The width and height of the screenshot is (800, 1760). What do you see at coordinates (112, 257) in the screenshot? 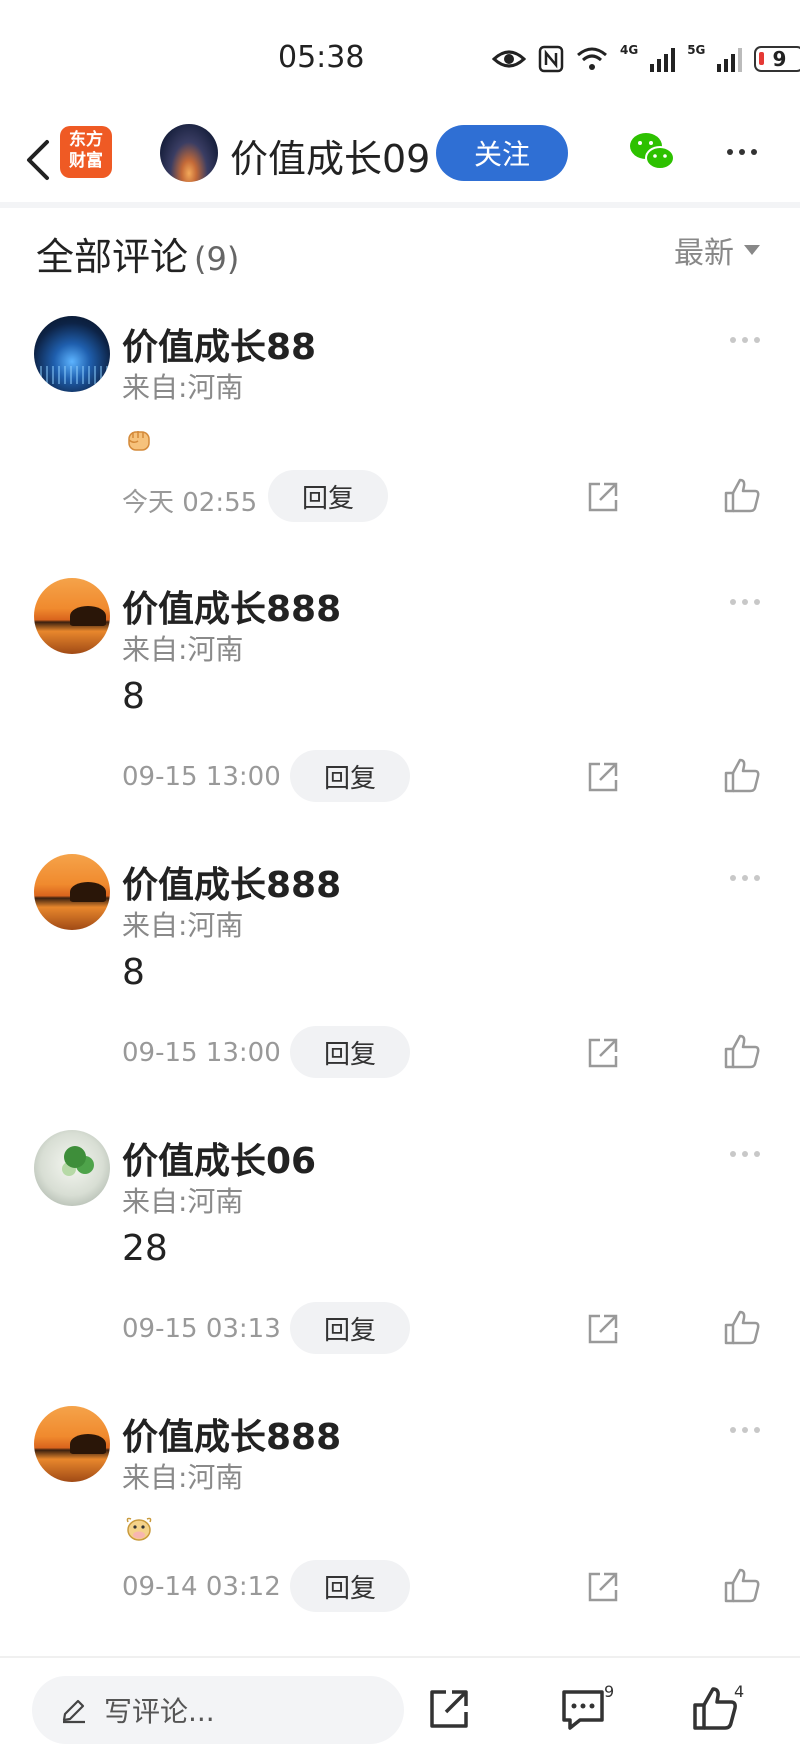
I see `comments-title-label: 全部评论` at bounding box center [112, 257].